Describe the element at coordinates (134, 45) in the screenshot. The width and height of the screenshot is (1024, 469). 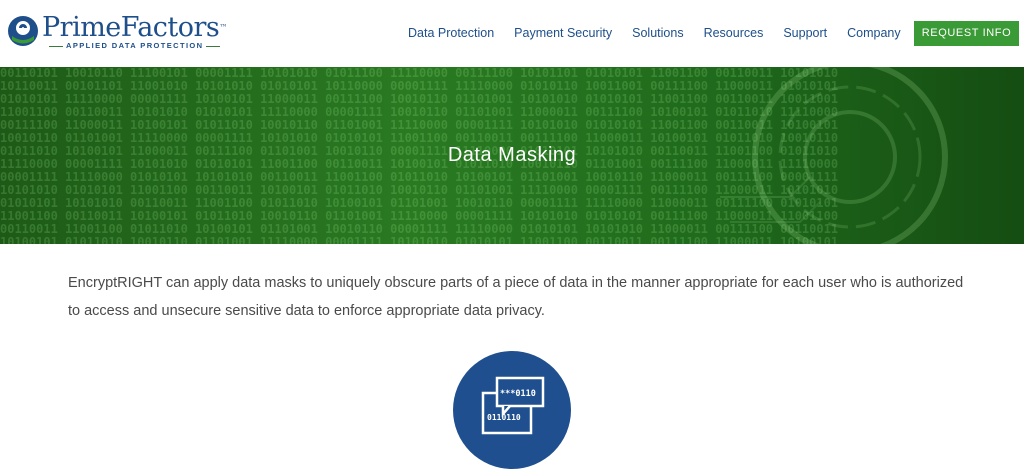
I see `logo-tagline: APPLIED DATA PROTECTION` at that location.